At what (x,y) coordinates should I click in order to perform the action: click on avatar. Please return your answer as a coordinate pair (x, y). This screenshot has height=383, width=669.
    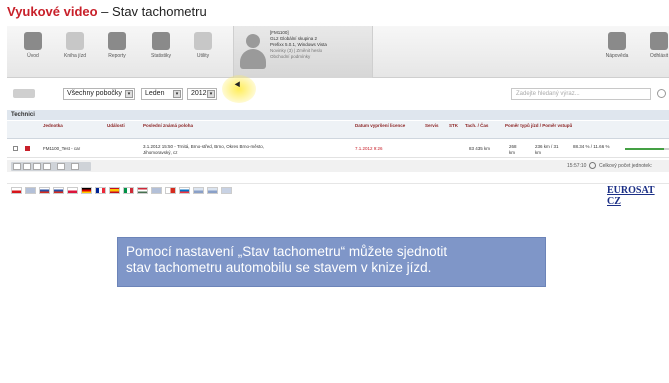
    Looking at the image, I should click on (253, 52).